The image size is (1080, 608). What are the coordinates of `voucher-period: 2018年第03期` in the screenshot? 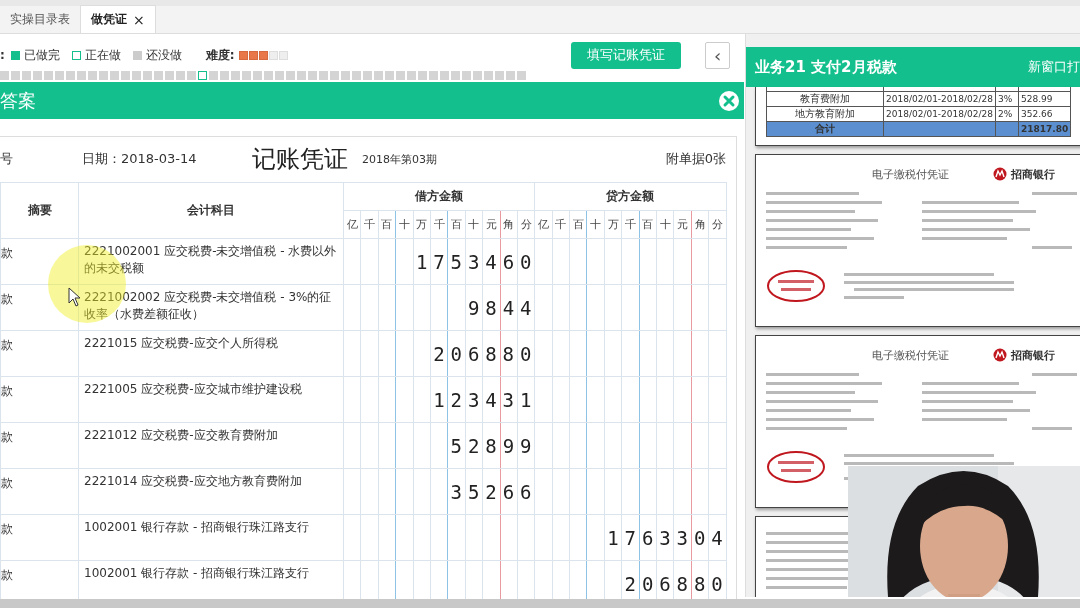 It's located at (399, 159).